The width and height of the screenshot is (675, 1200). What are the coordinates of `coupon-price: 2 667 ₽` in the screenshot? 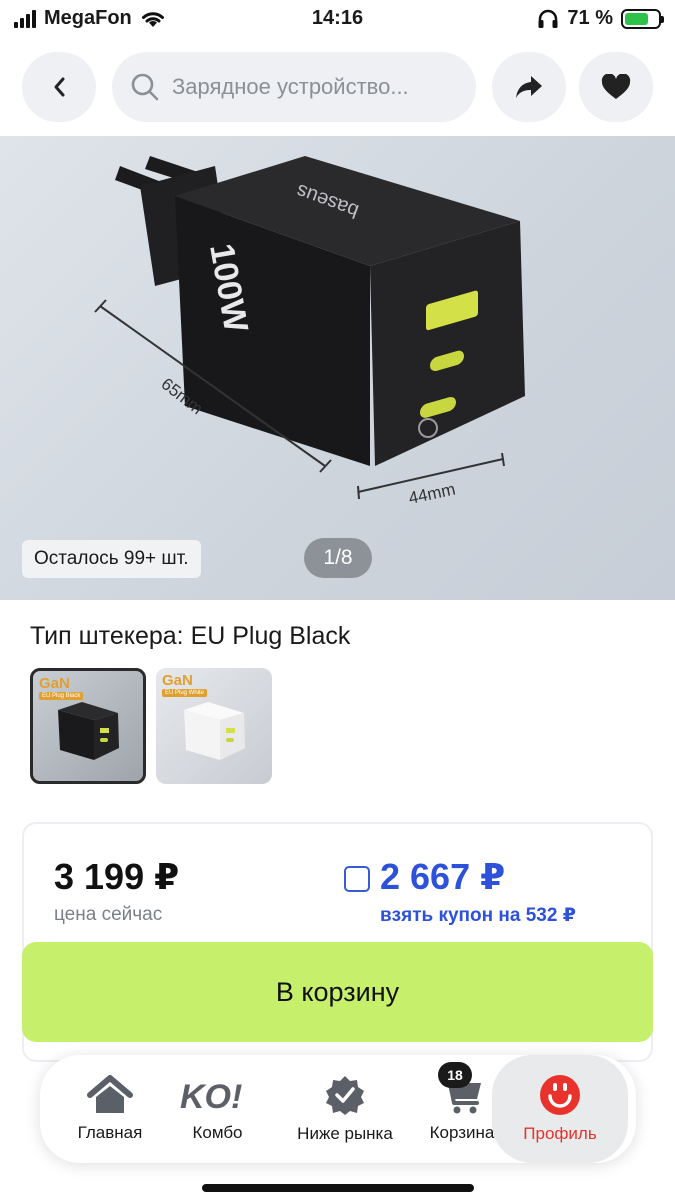 It's located at (442, 877).